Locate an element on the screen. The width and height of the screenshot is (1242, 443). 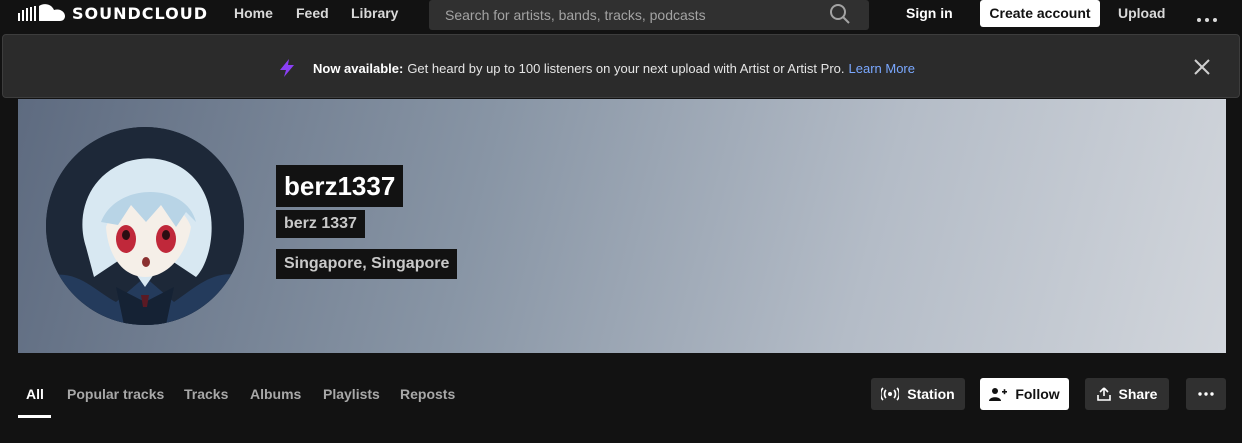
search-icon is located at coordinates (840, 16).